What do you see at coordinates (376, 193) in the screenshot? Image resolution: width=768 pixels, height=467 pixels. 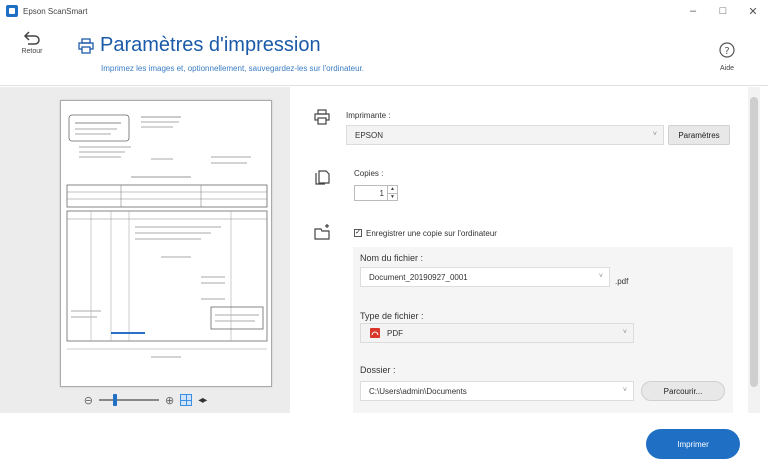 I see `copies-stepper: 1 ▲ ▼` at bounding box center [376, 193].